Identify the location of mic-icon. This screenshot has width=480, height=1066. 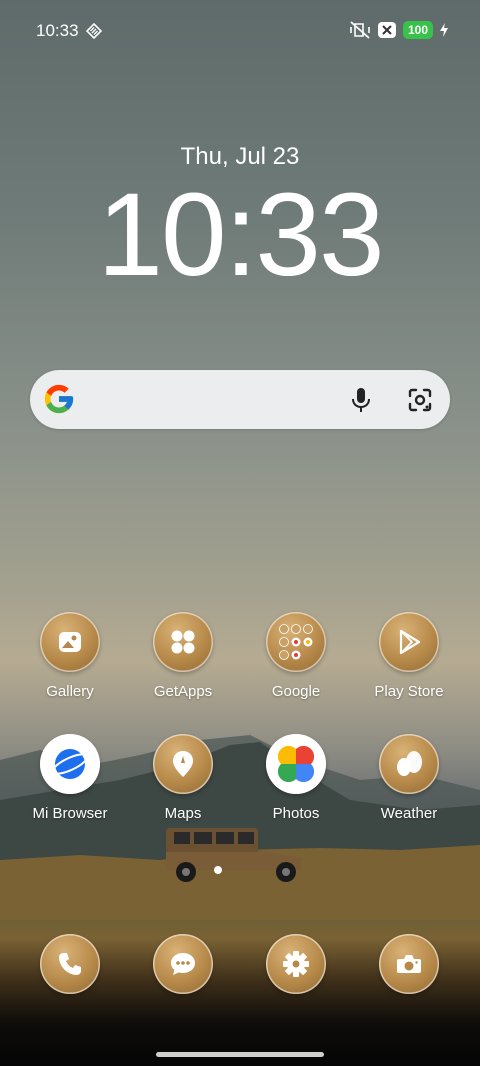
(361, 400).